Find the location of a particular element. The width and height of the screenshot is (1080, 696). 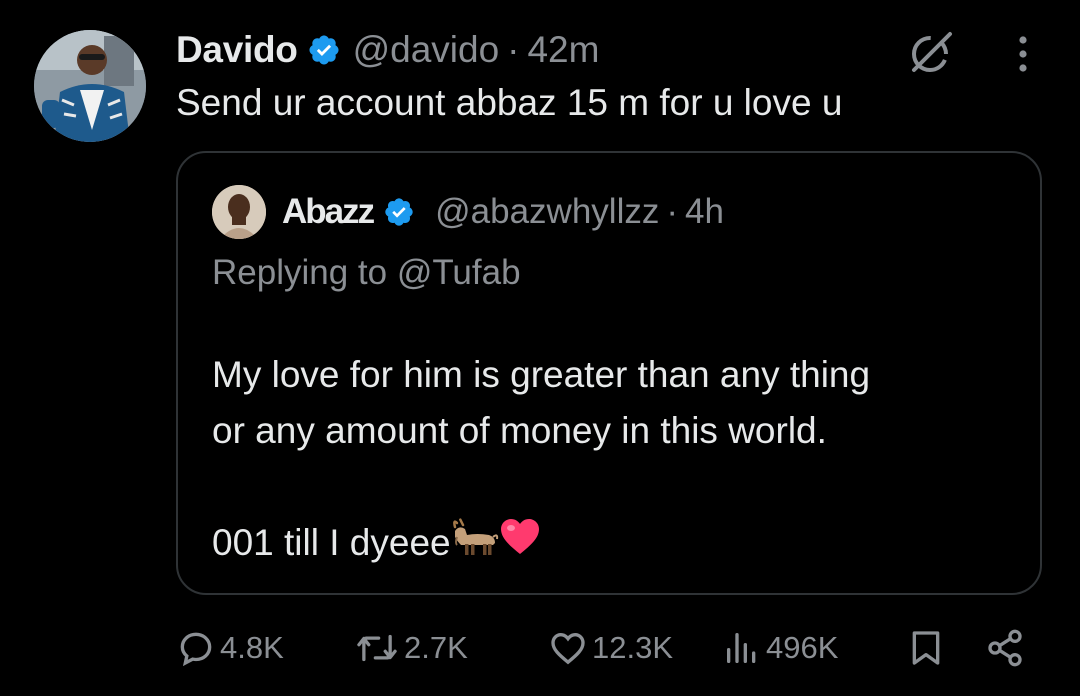

action-bar: 4.8K 2.7K 12.3K 496K is located at coordinates (540, 648).